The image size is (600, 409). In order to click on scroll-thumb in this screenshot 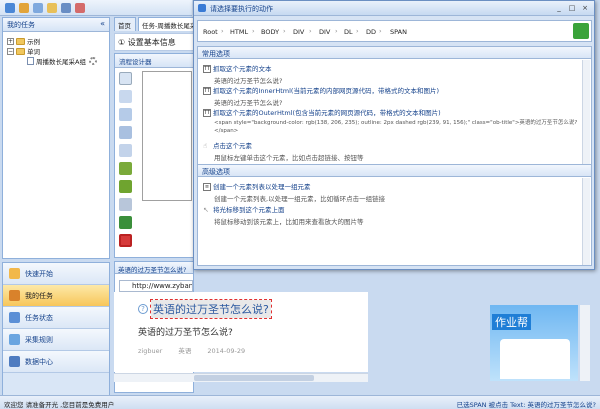, I will do `click(254, 378)`.